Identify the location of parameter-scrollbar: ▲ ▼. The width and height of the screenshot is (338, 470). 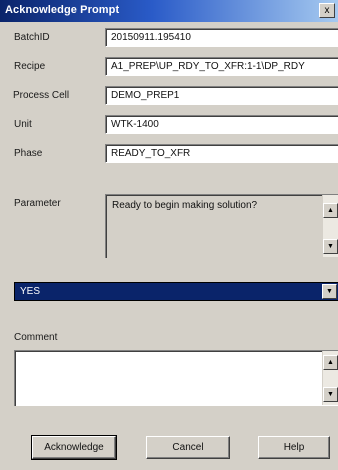
(330, 226).